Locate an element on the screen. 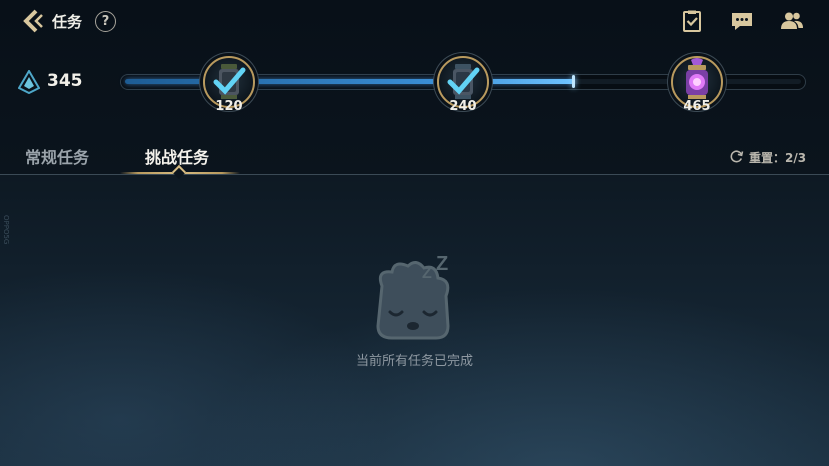 This screenshot has height=466, width=829. milestone-label: 120 is located at coordinates (229, 106).